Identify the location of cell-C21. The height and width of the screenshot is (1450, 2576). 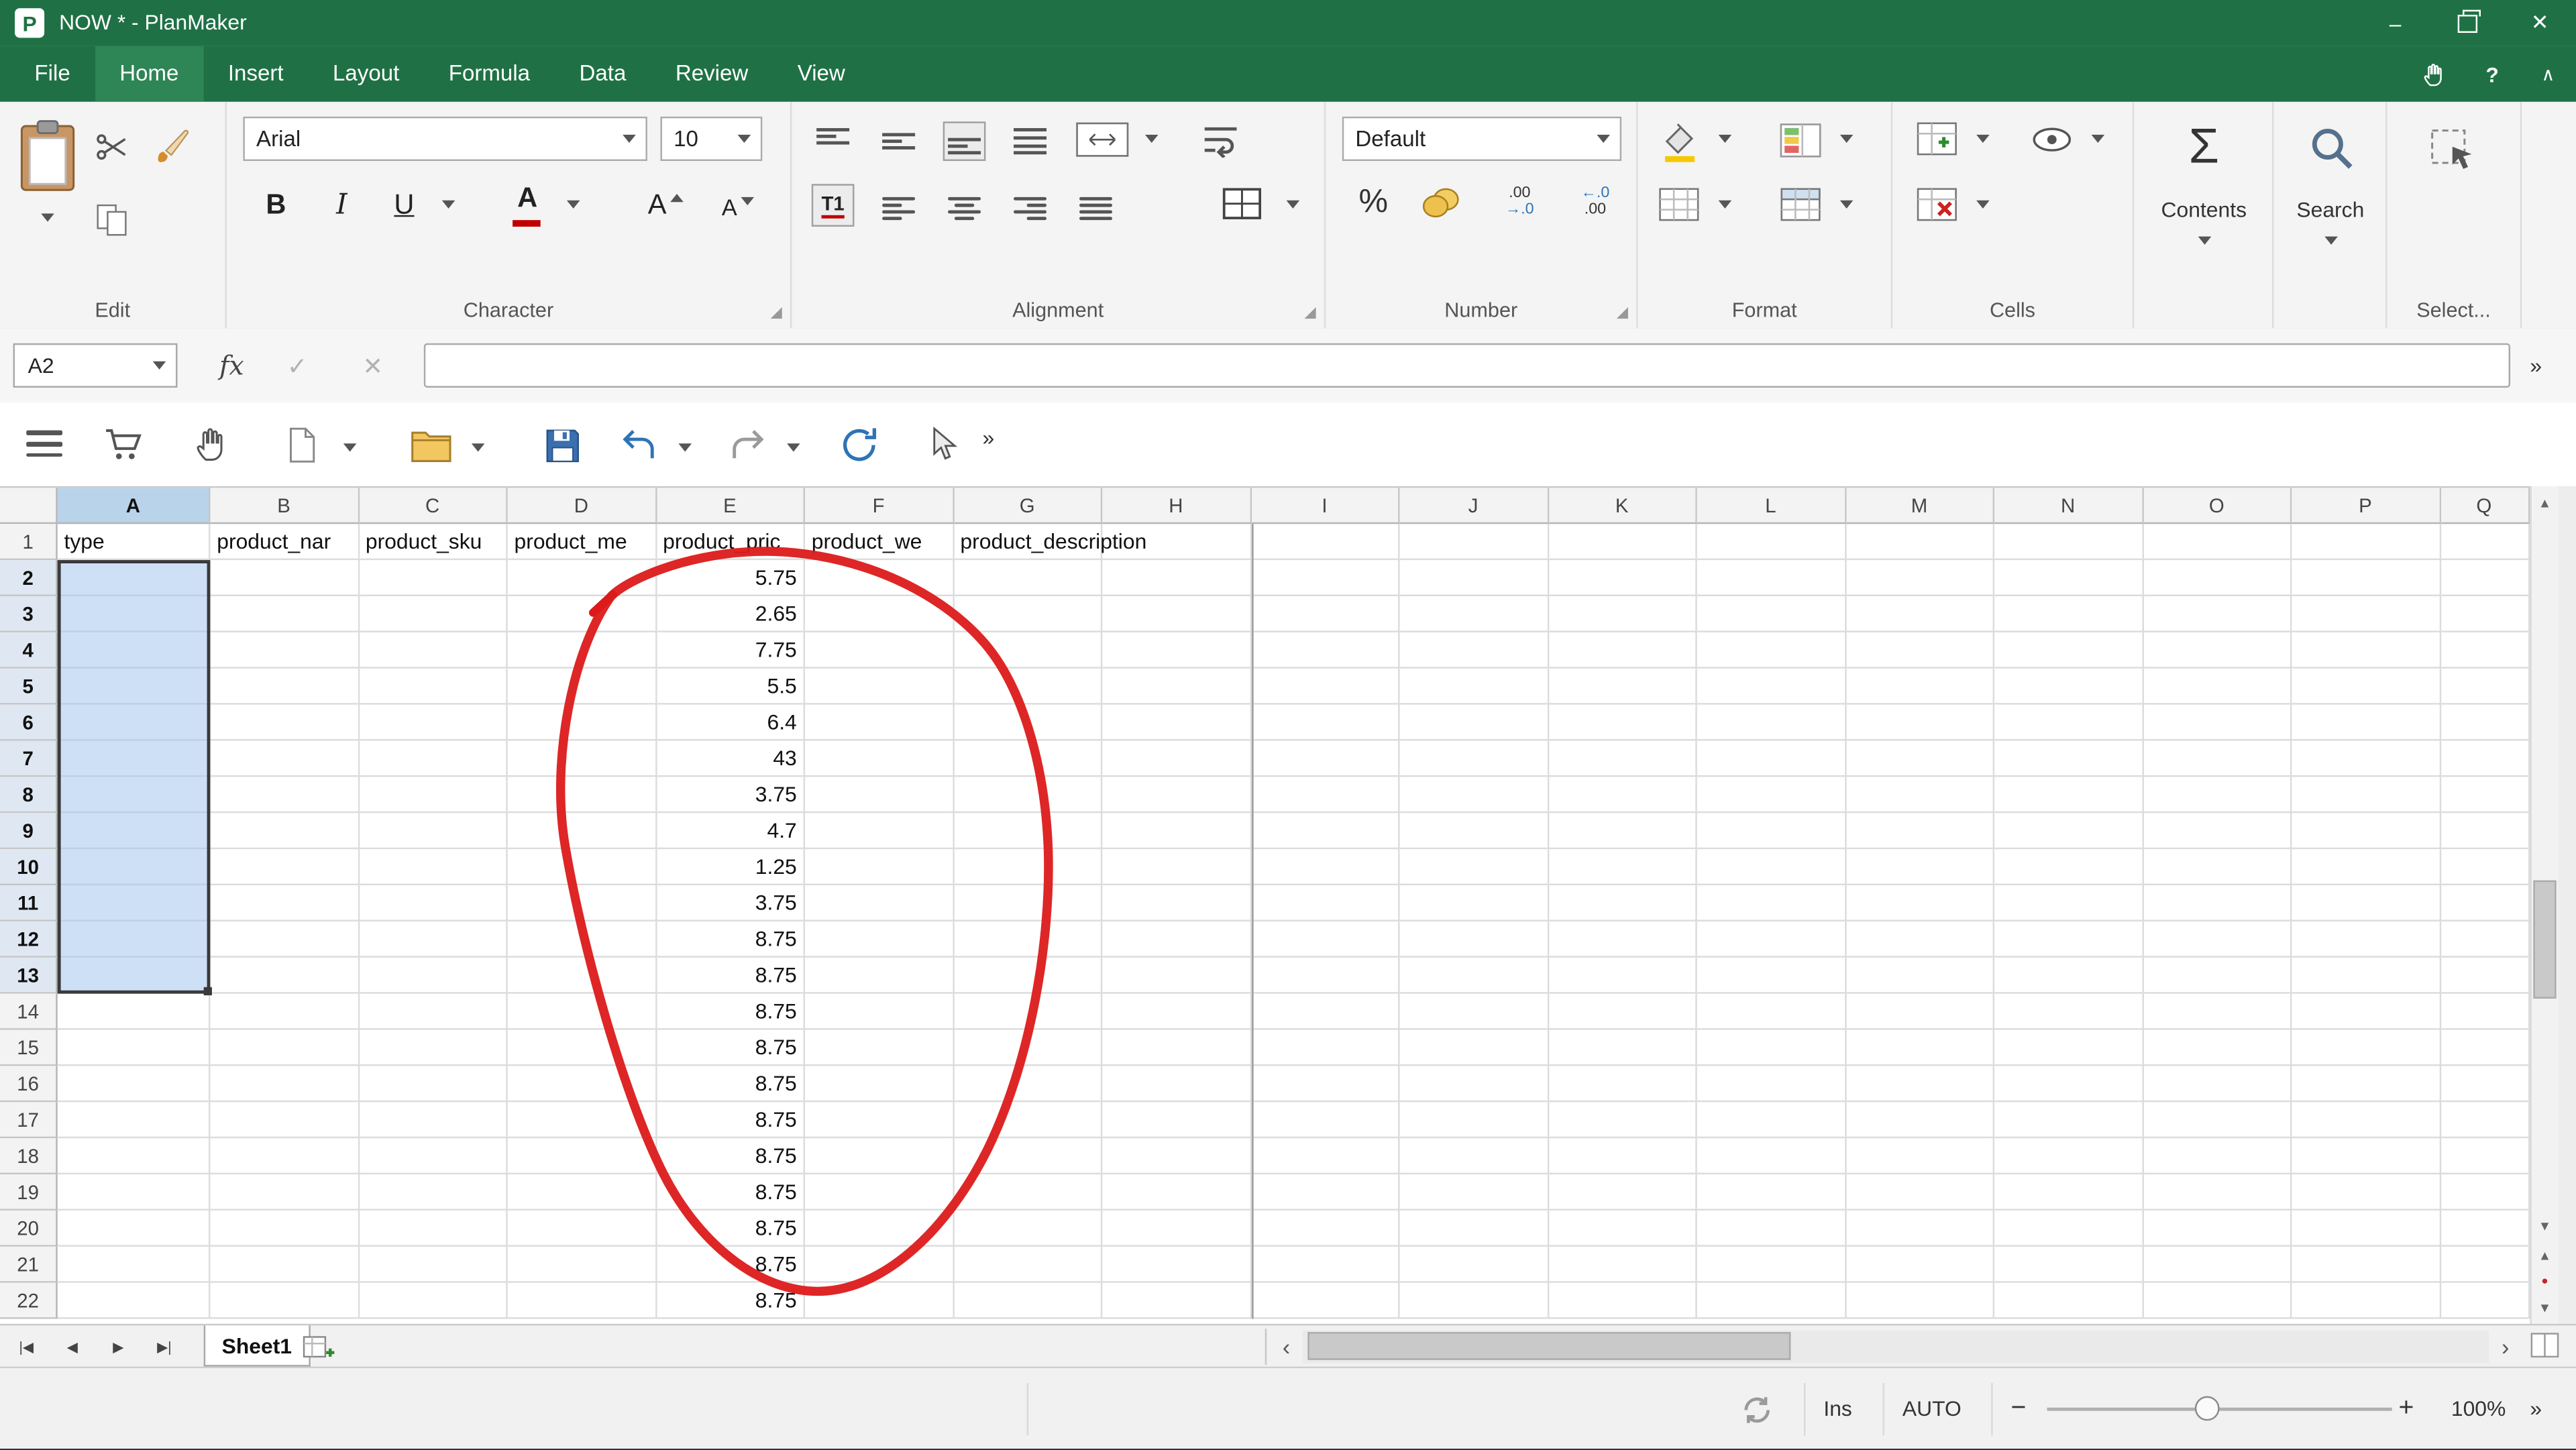
(433, 1264).